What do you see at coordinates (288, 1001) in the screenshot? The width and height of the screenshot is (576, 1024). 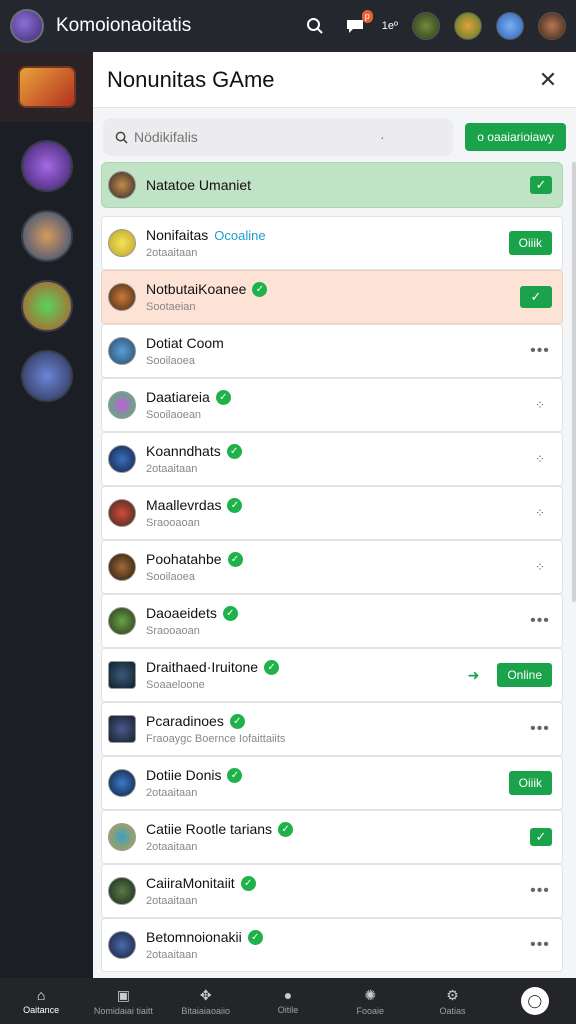 I see `nav-item: ● Oitile` at bounding box center [288, 1001].